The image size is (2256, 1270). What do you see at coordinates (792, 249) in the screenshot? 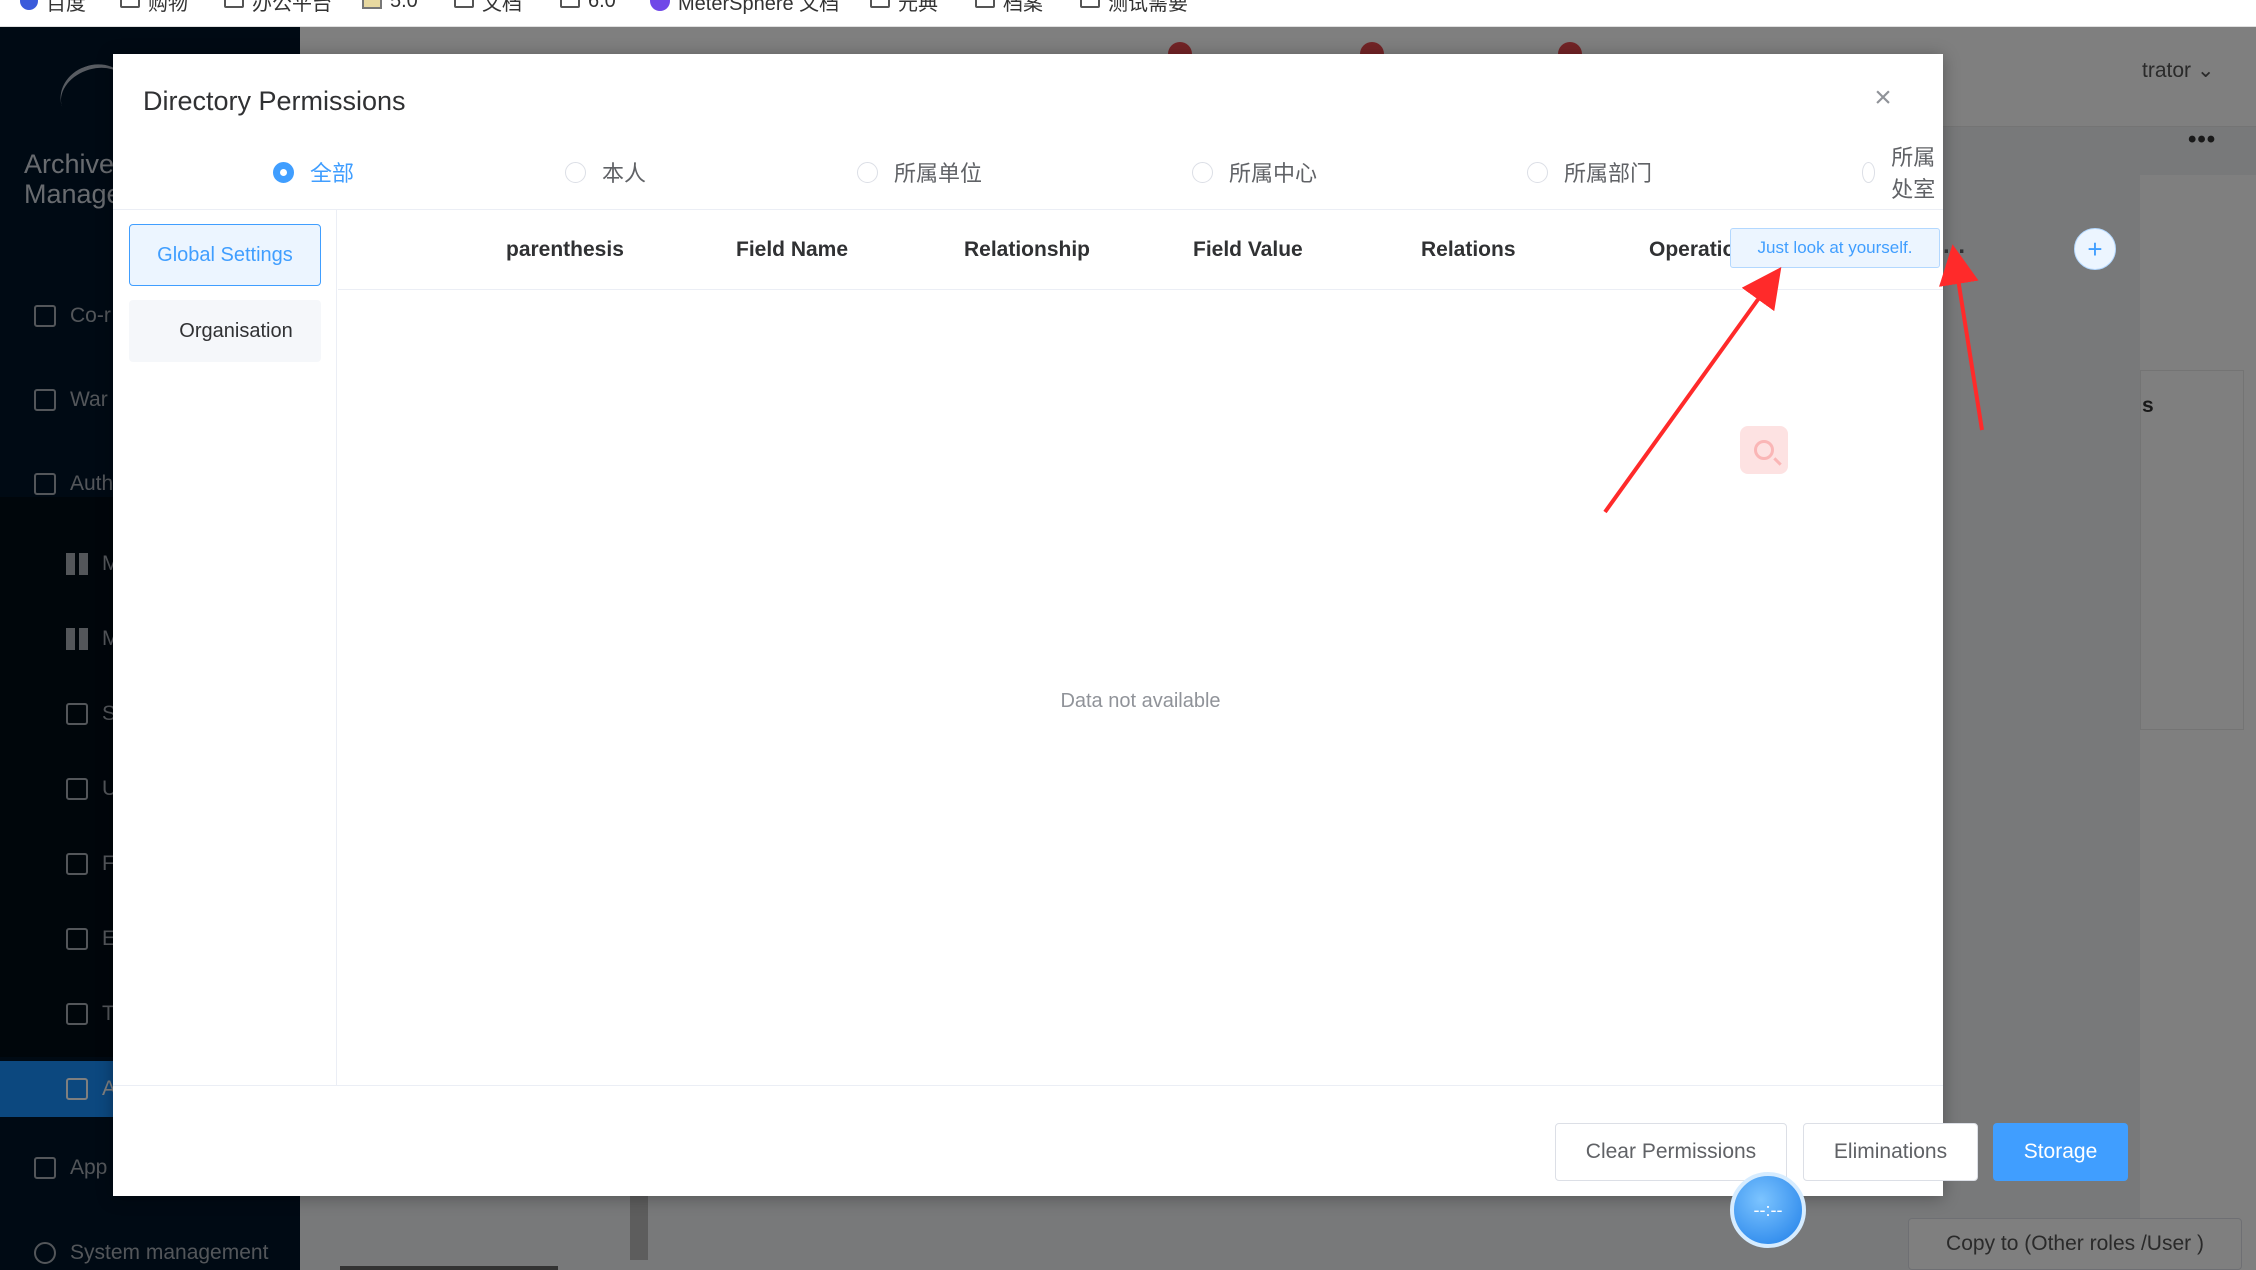
I see `column-header-field-name: Field Name` at bounding box center [792, 249].